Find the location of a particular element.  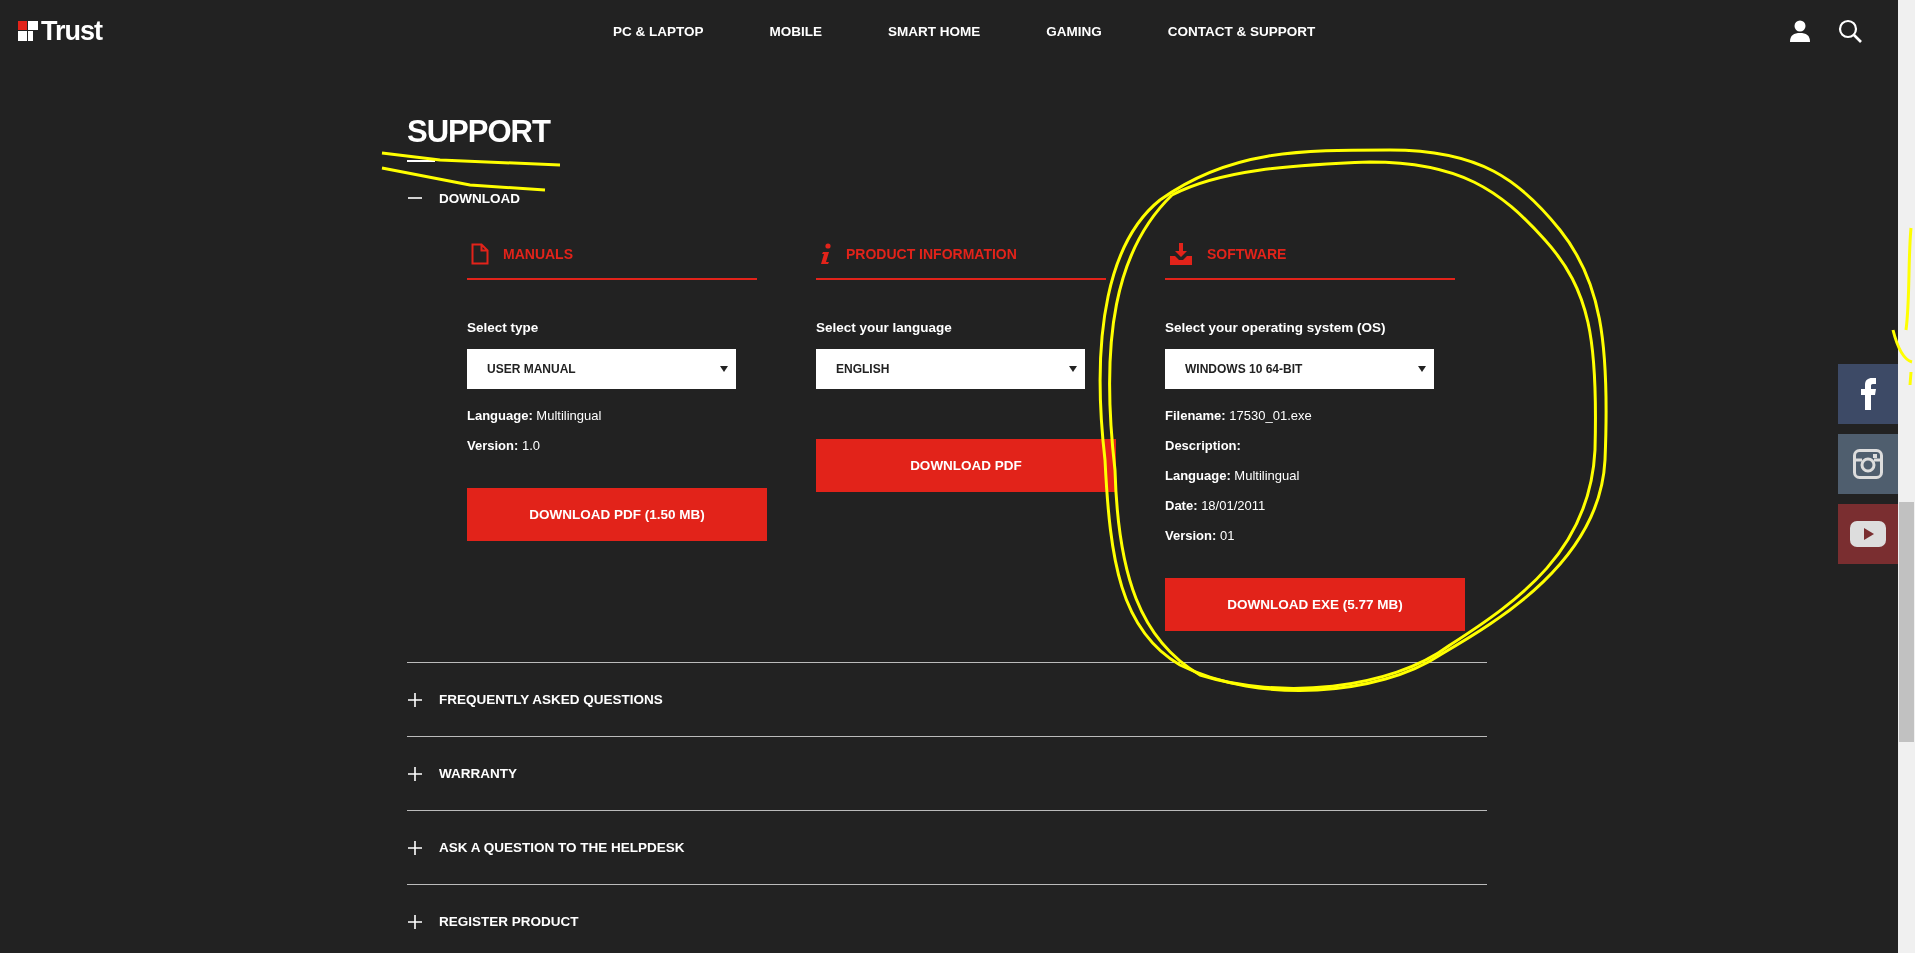

section-title: DOWNLOAD is located at coordinates (479, 198).